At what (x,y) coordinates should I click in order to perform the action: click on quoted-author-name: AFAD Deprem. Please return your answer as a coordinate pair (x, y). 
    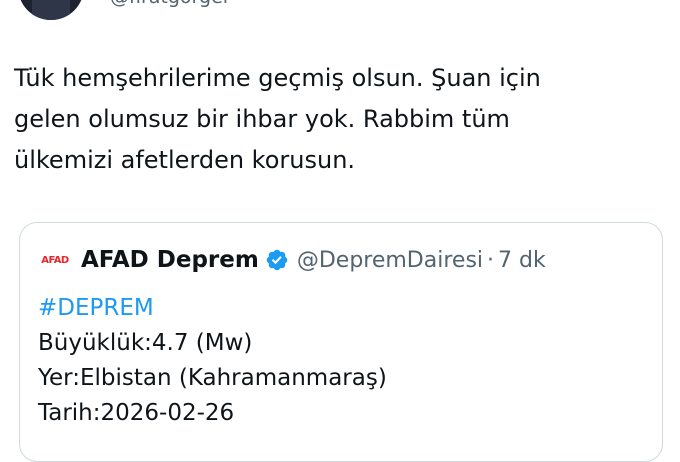
    Looking at the image, I should click on (170, 260).